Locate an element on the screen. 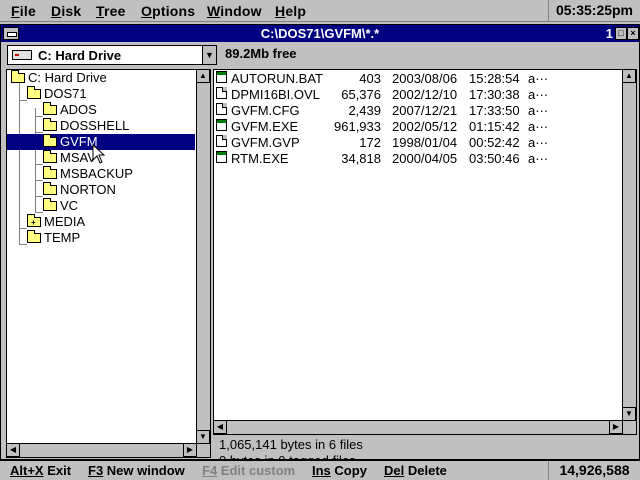 This screenshot has width=640, height=480. status-total: 1,065,141 bytes in 6 files is located at coordinates (291, 444).